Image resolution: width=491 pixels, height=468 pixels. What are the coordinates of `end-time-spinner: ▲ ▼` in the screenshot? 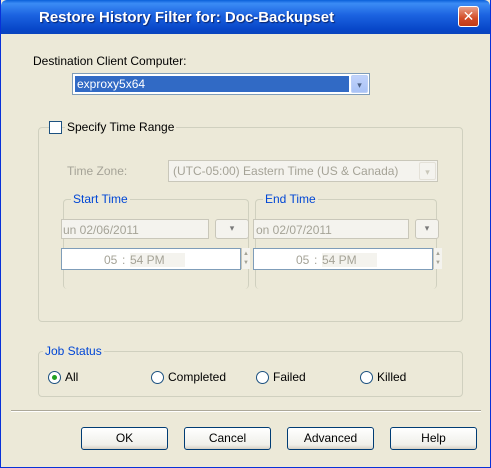 It's located at (437, 258).